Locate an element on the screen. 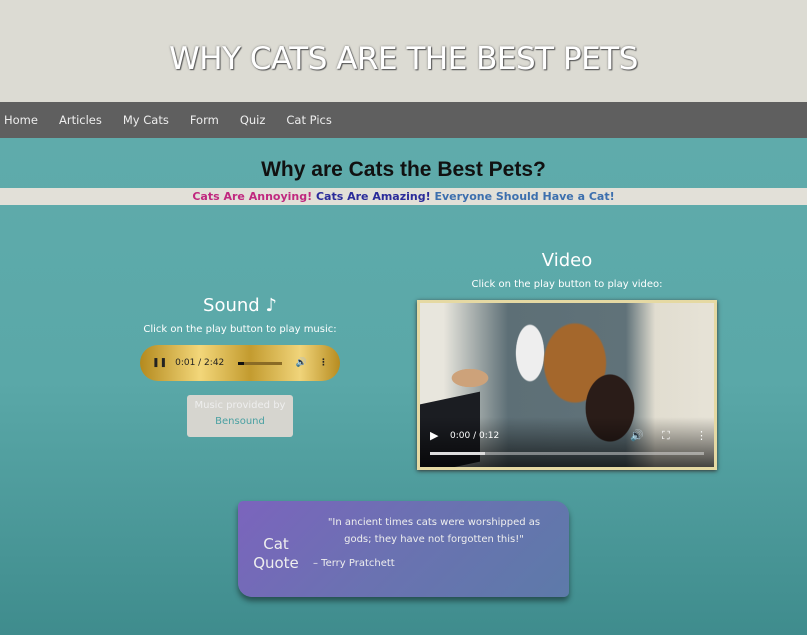  music-credit: Music provided by Bensound is located at coordinates (240, 416).